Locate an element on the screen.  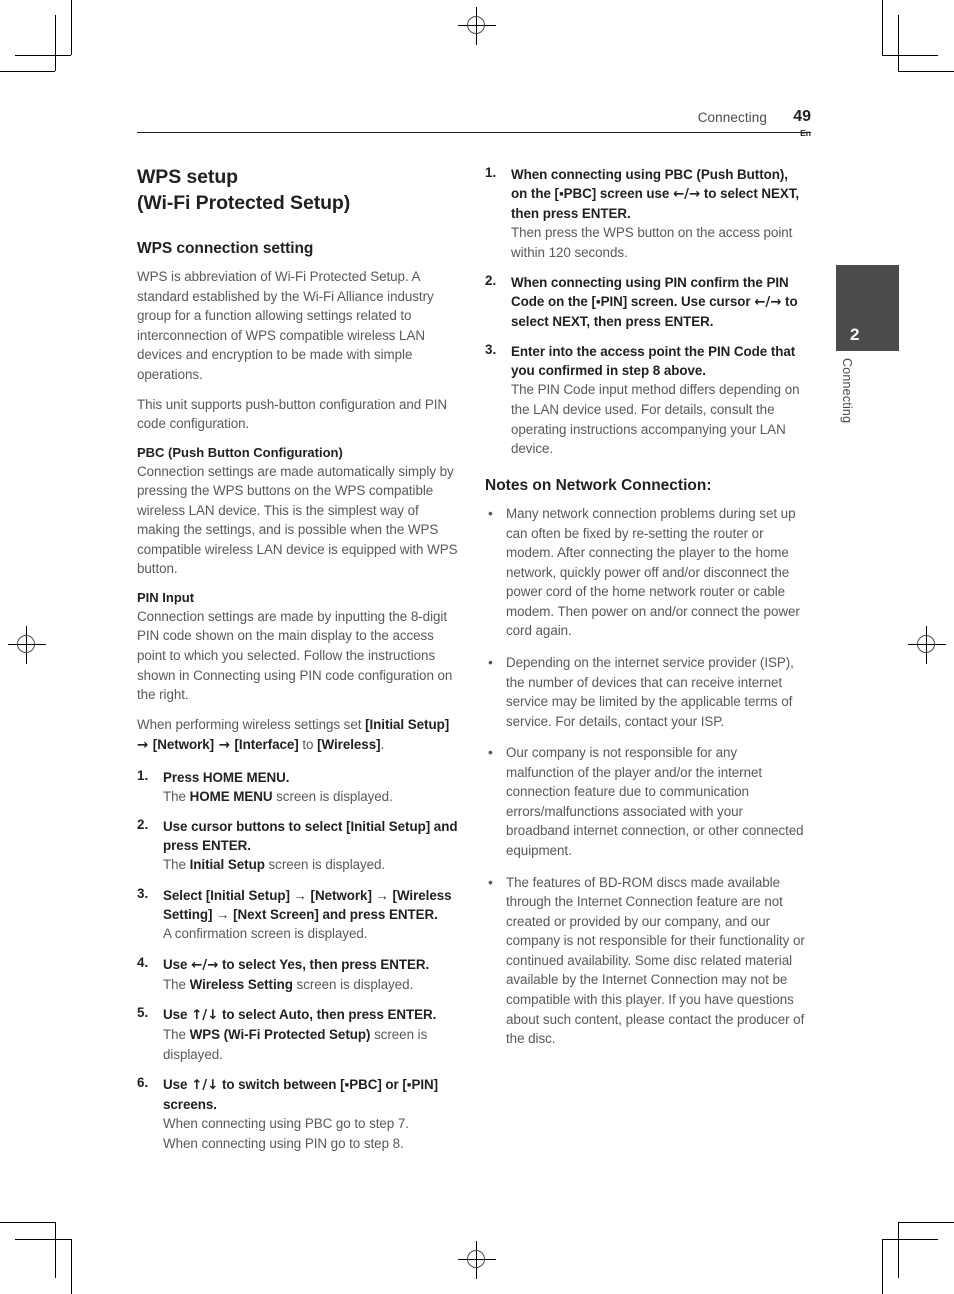
step-1-note-prefix: The is located at coordinates (176, 796).